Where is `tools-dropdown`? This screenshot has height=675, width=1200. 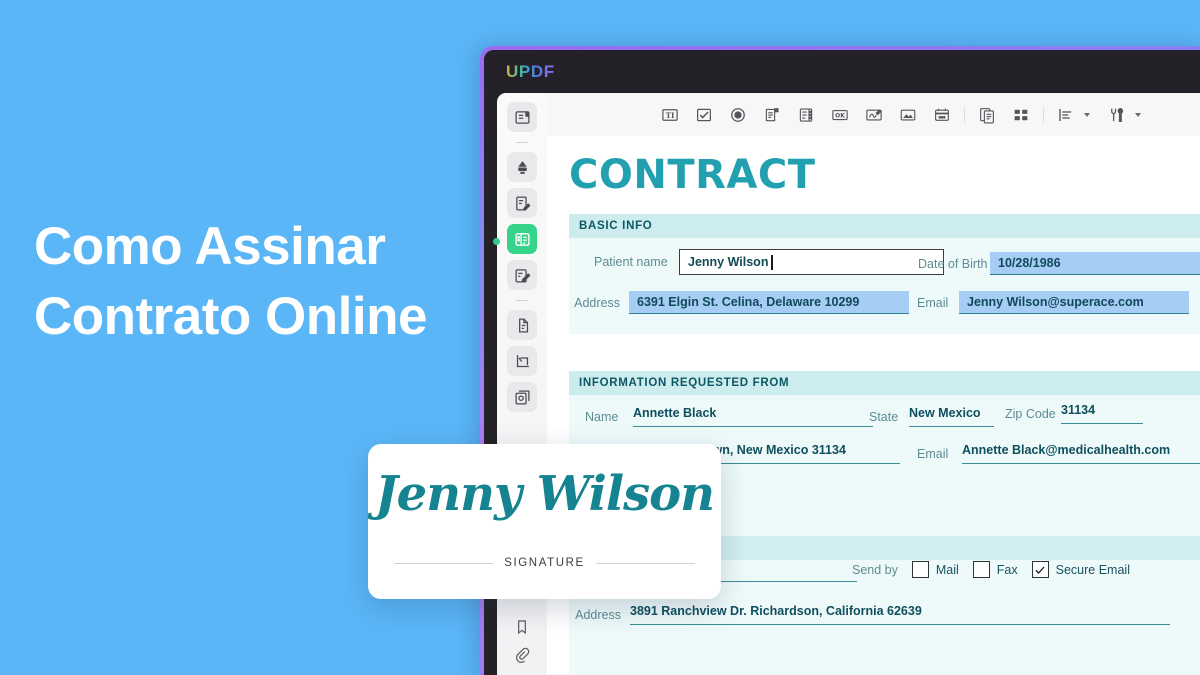
tools-dropdown is located at coordinates (1120, 115).